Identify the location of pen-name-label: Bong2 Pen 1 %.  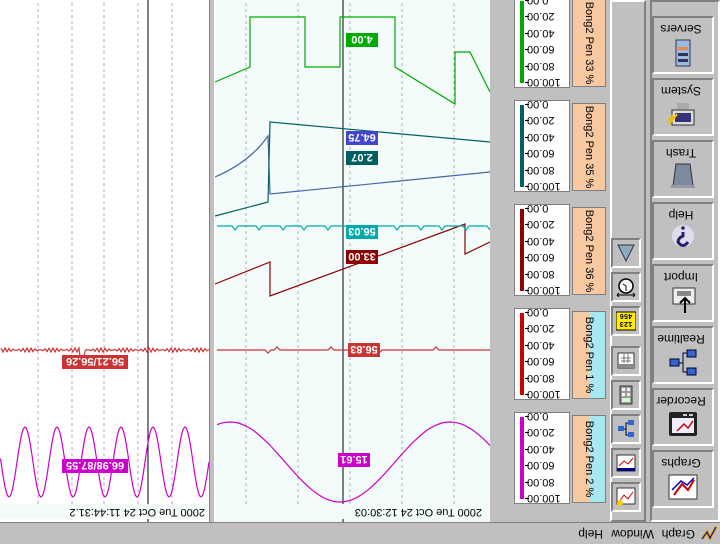
(589, 355).